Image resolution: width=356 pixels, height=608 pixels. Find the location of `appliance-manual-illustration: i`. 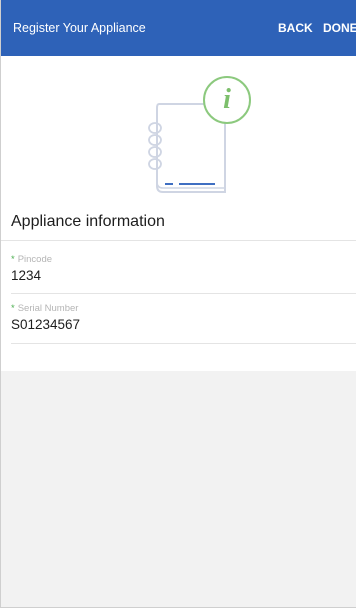

appliance-manual-illustration: i is located at coordinates (199, 136).